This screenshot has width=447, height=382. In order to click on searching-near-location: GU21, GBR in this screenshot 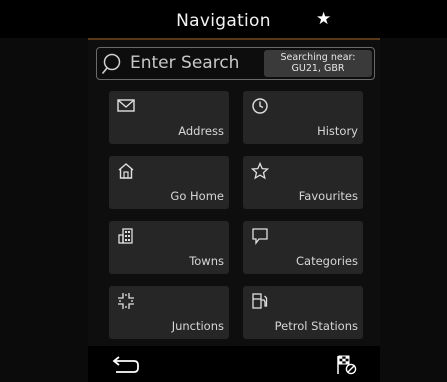, I will do `click(318, 68)`.